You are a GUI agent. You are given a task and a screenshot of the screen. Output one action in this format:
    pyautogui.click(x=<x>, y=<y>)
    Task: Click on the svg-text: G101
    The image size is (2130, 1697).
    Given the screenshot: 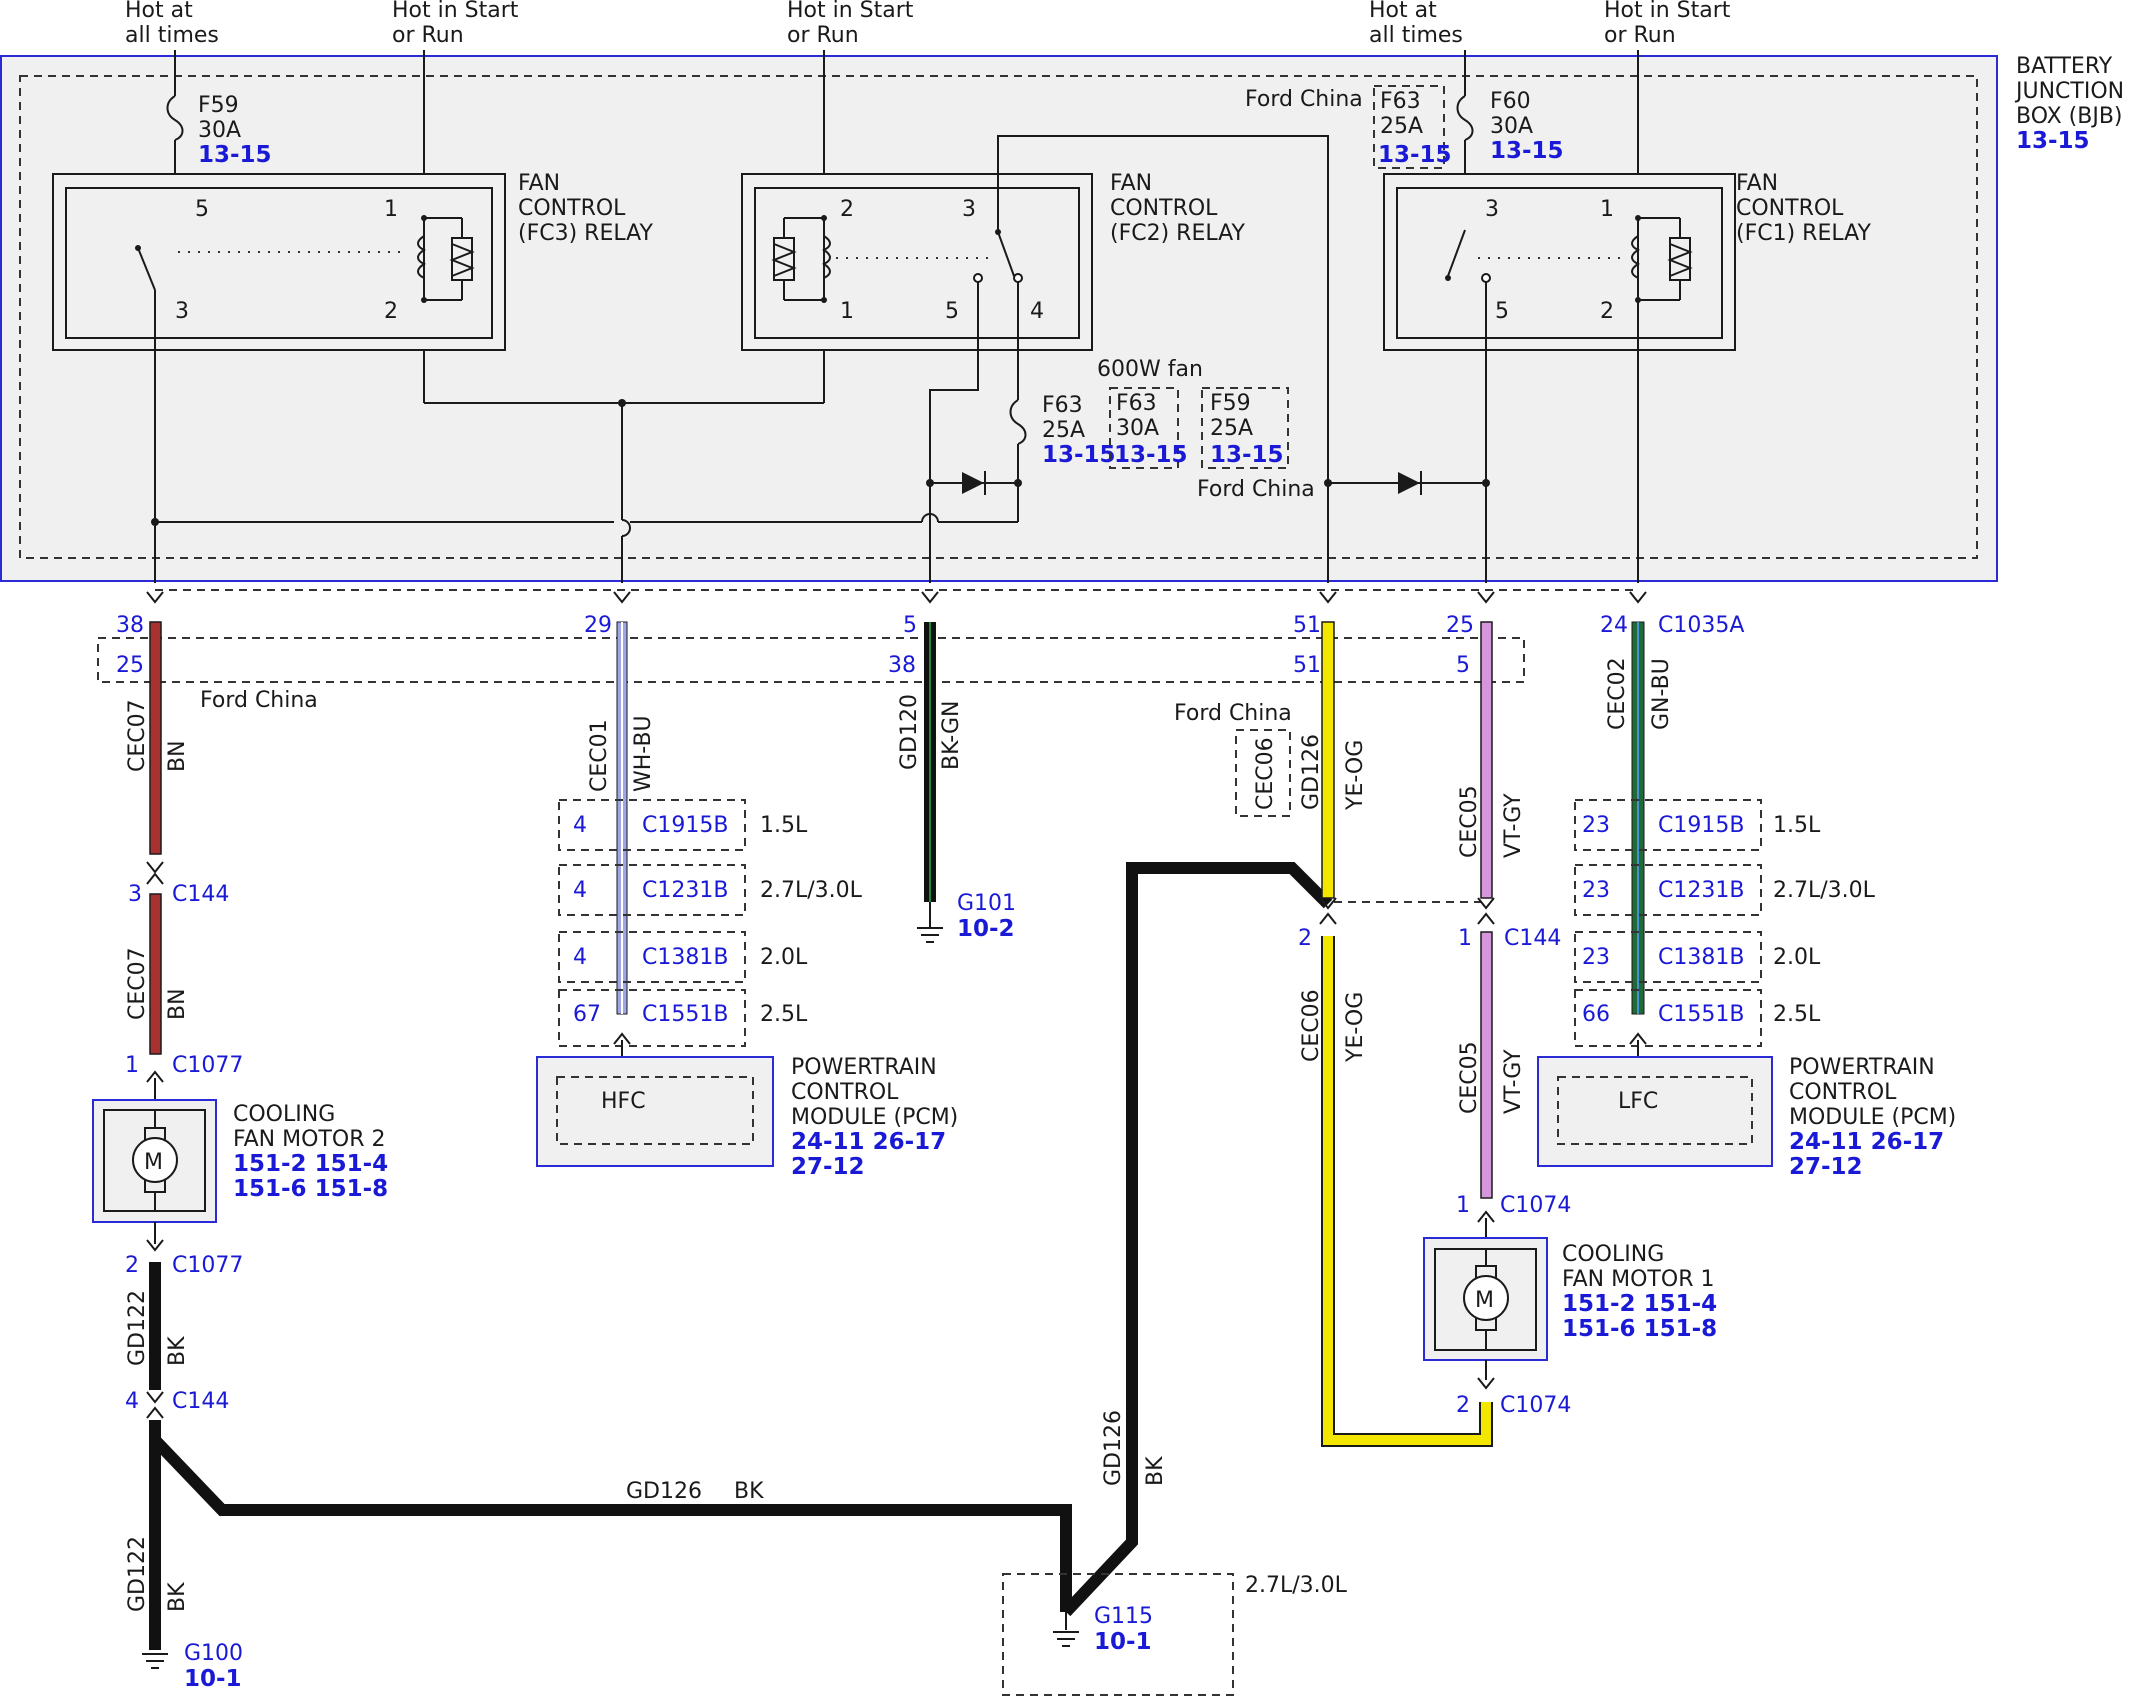 What is the action you would take?
    pyautogui.click(x=986, y=903)
    